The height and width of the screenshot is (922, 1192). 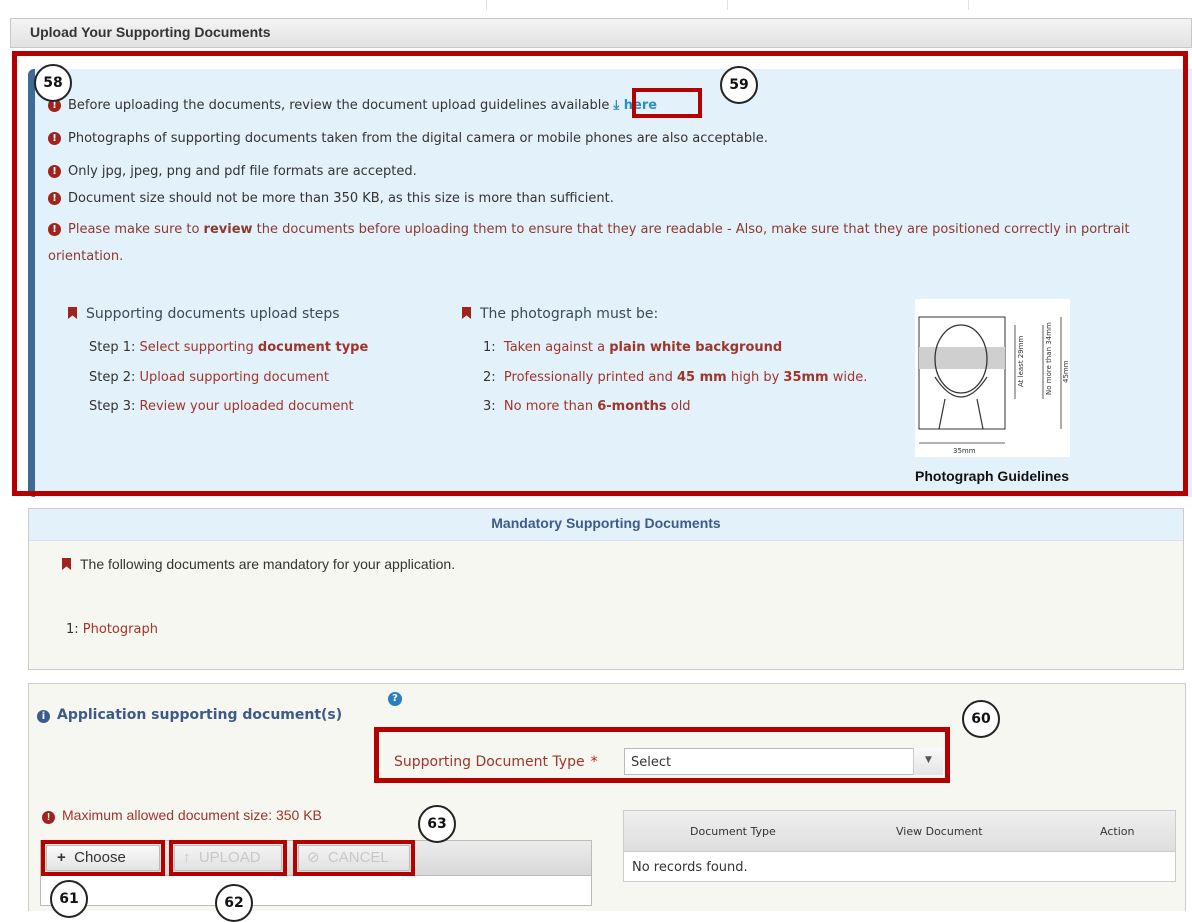 I want to click on callout-62: 62, so click(x=234, y=903).